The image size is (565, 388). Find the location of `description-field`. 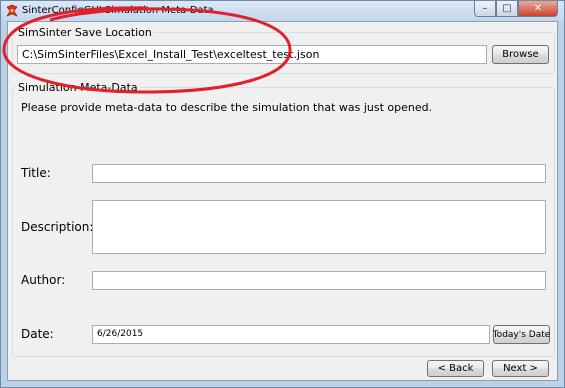

description-field is located at coordinates (319, 227).